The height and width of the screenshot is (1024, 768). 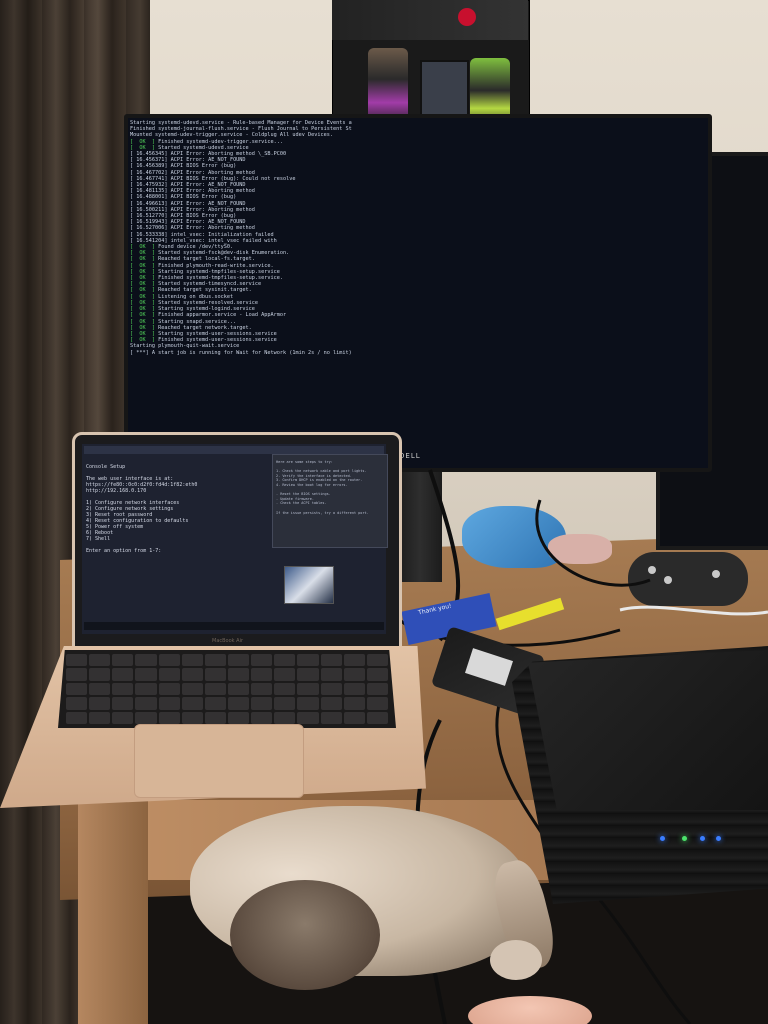 I want to click on network-led-icon, so click(x=702, y=838).